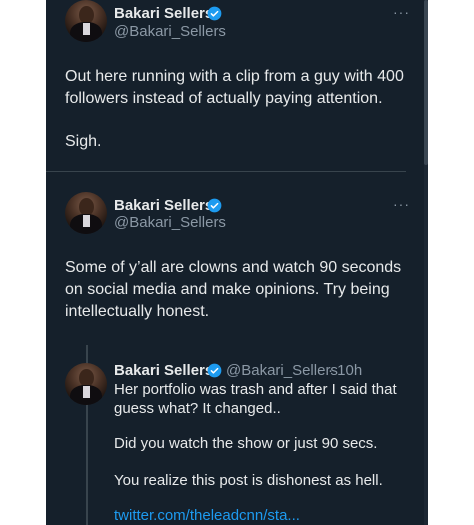 The height and width of the screenshot is (525, 474). What do you see at coordinates (226, 171) in the screenshot?
I see `divider` at bounding box center [226, 171].